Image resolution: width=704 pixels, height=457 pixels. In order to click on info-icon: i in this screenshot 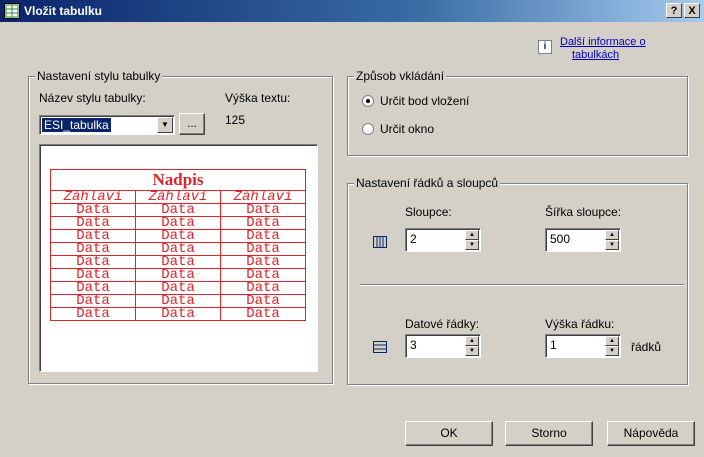, I will do `click(545, 47)`.